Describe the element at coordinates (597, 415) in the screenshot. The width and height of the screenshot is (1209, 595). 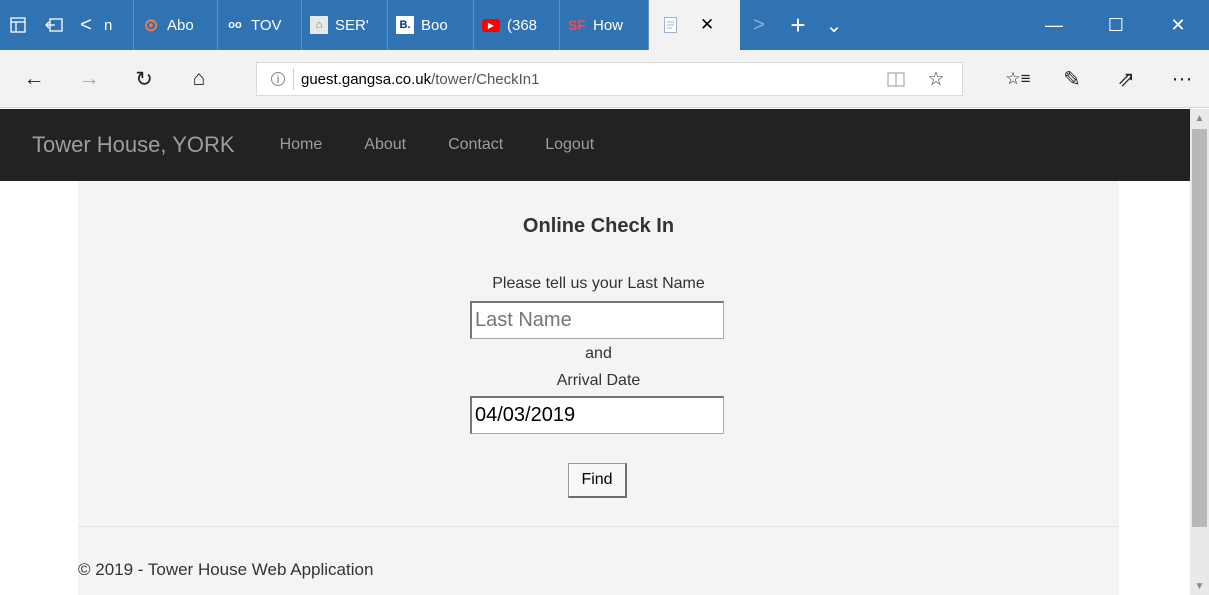
I see `arrival-date-input: 04/03/2019` at that location.